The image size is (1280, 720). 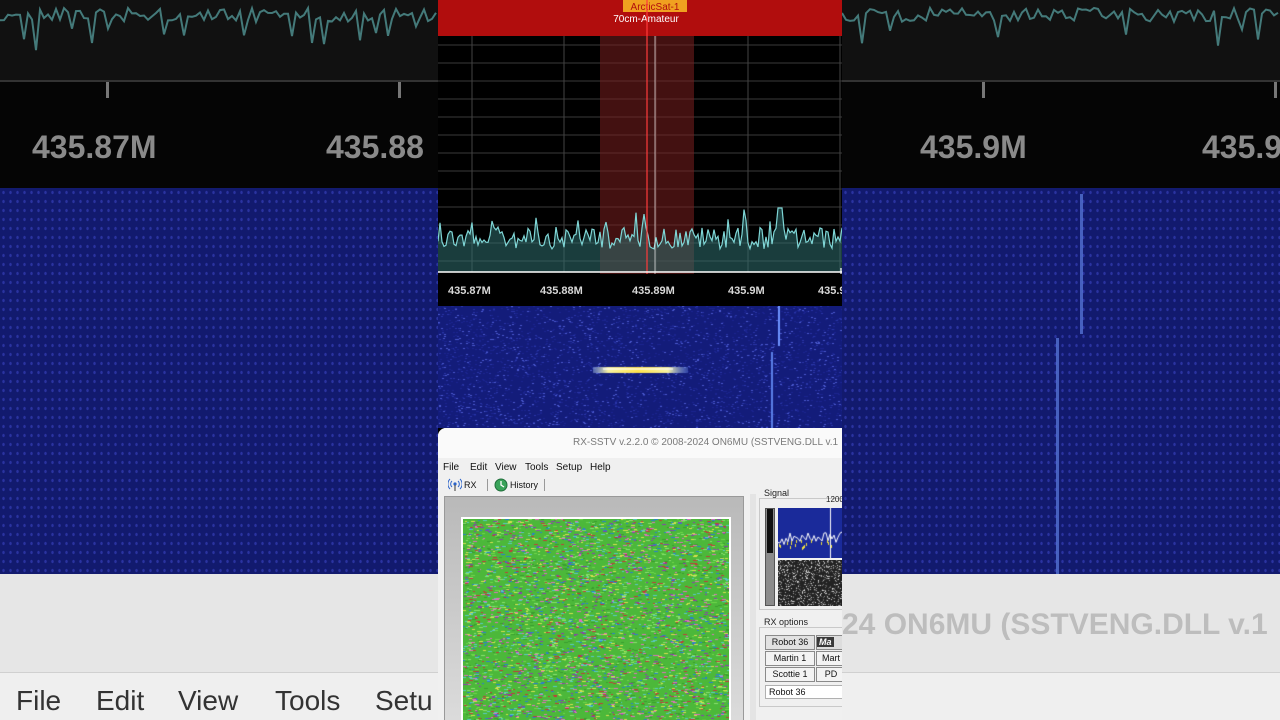 I want to click on freq-tick-label: 435.9M, so click(x=746, y=291).